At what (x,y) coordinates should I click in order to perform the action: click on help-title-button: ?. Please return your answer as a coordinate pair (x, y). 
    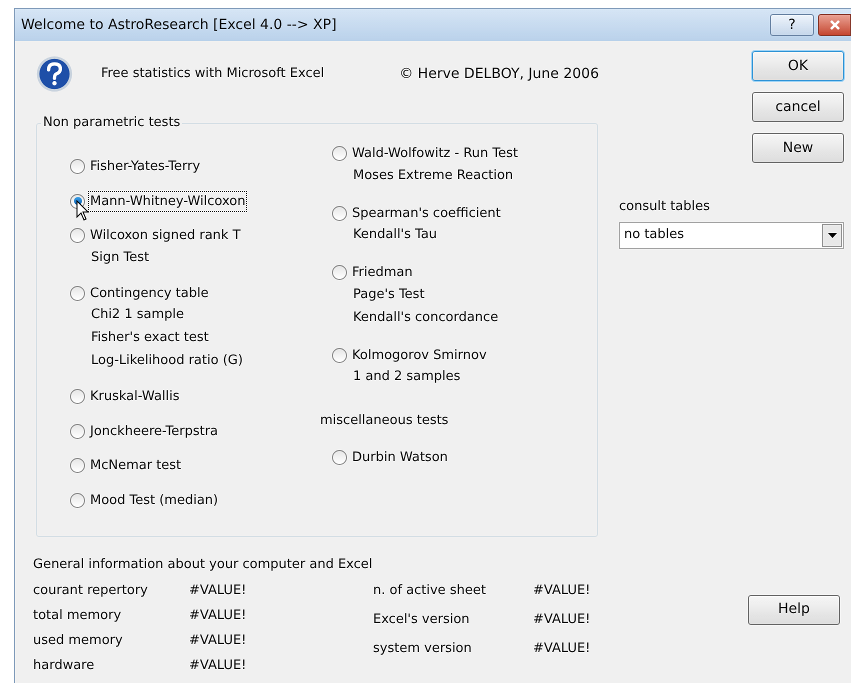
    Looking at the image, I should click on (792, 25).